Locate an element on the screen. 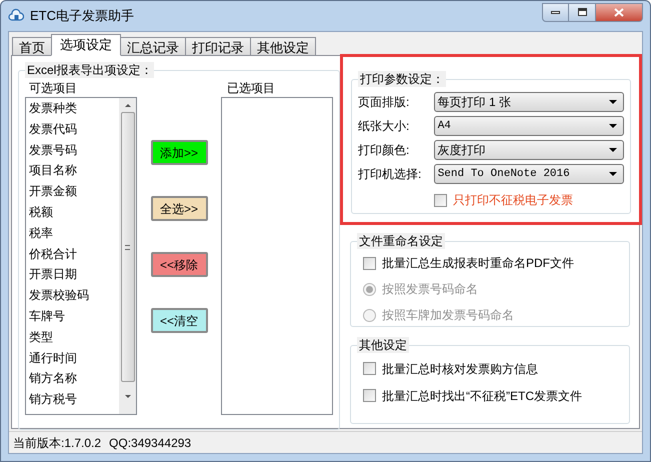 The height and width of the screenshot is (462, 651). dropdown-value: Send To OneNote 2016 is located at coordinates (504, 174).